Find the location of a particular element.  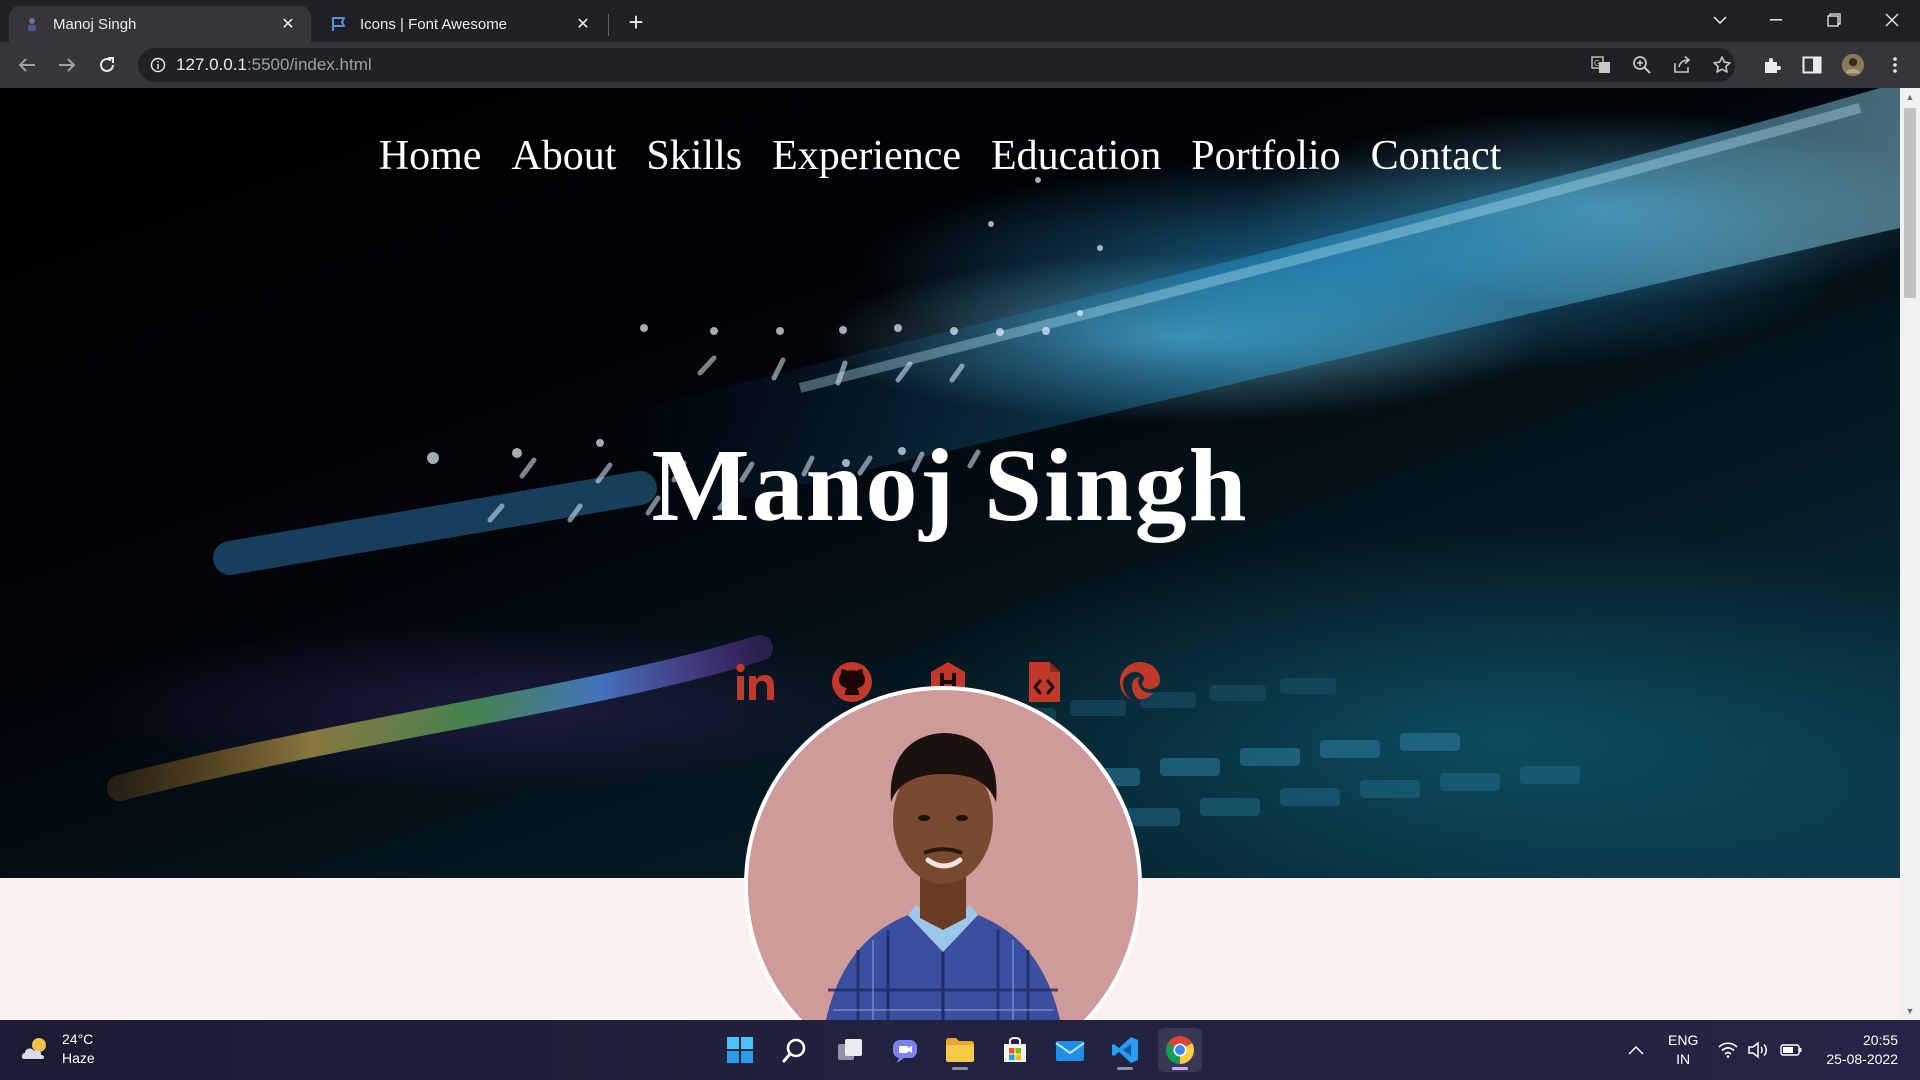

language-region: IN is located at coordinates (1683, 1059).